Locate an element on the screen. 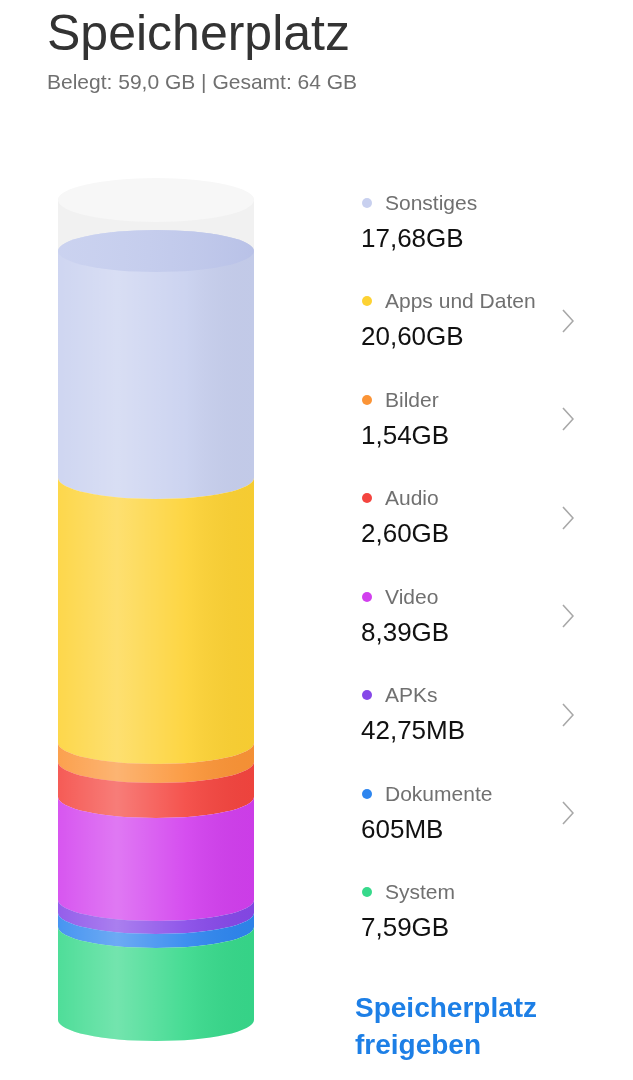  category-size: 20,60GB is located at coordinates (412, 337).